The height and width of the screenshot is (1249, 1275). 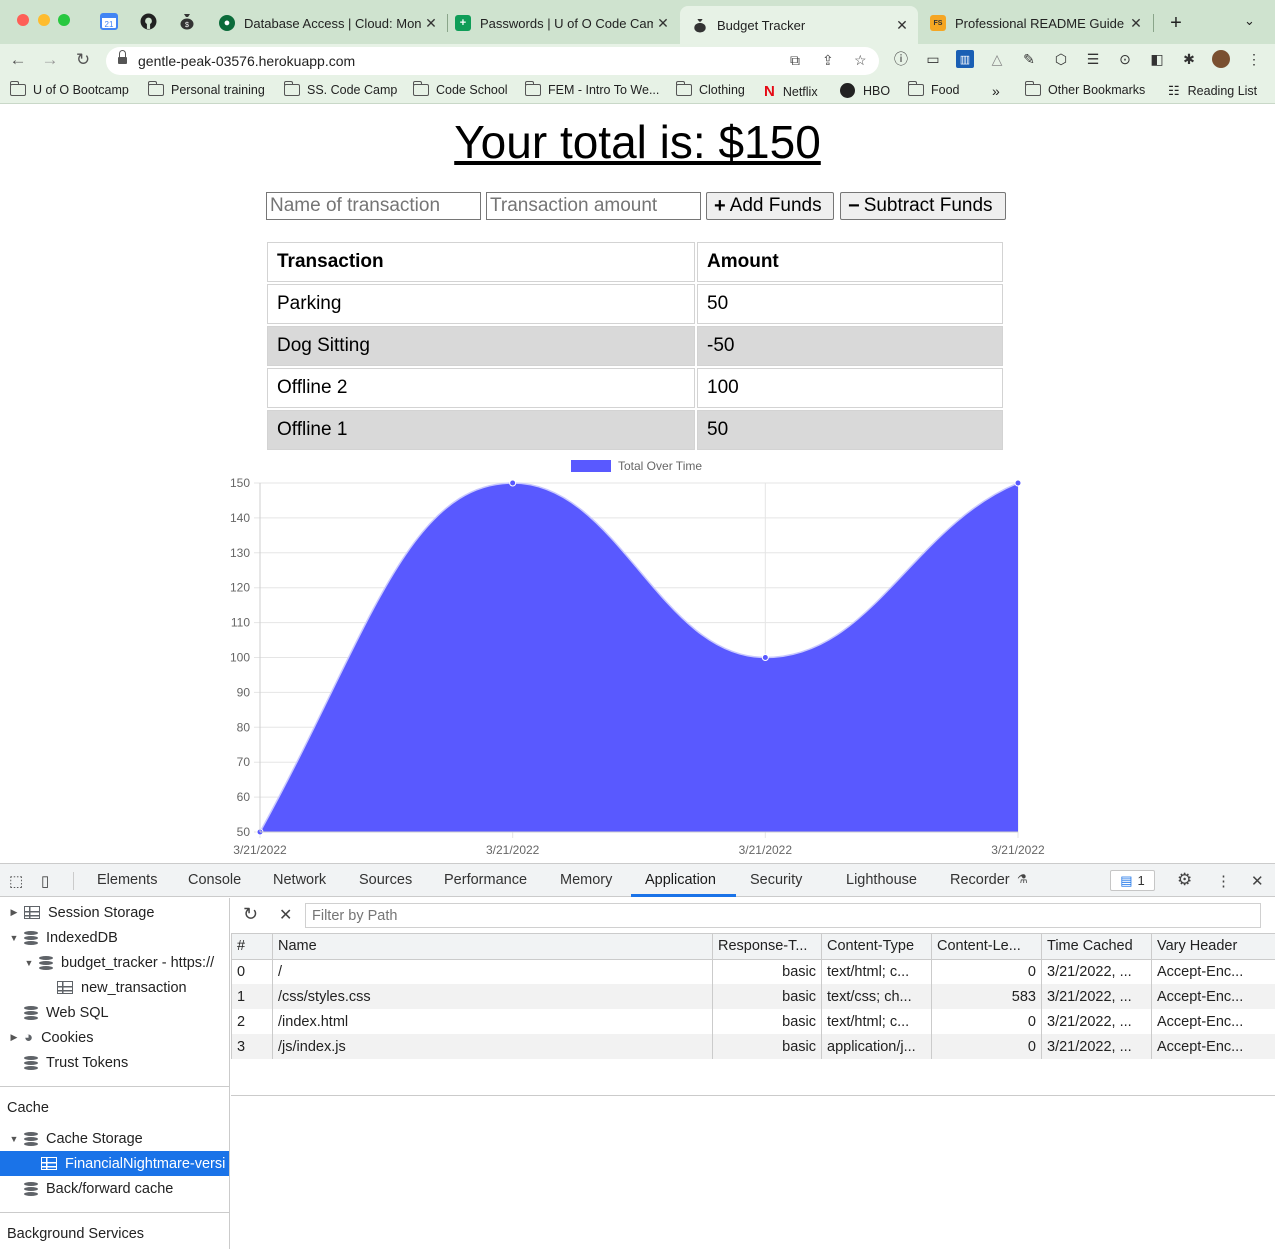 I want to click on extensions-puzzle-icon: ✱, so click(x=1189, y=59).